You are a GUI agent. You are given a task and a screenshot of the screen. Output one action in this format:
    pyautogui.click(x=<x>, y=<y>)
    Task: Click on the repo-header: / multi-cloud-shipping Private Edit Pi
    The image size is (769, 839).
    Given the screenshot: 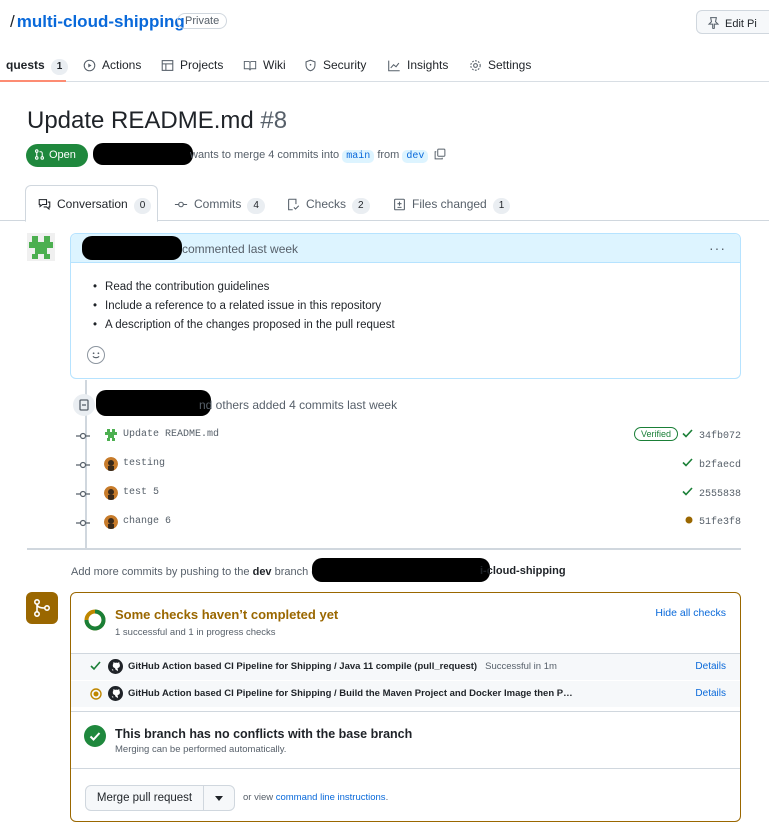 What is the action you would take?
    pyautogui.click(x=384, y=23)
    